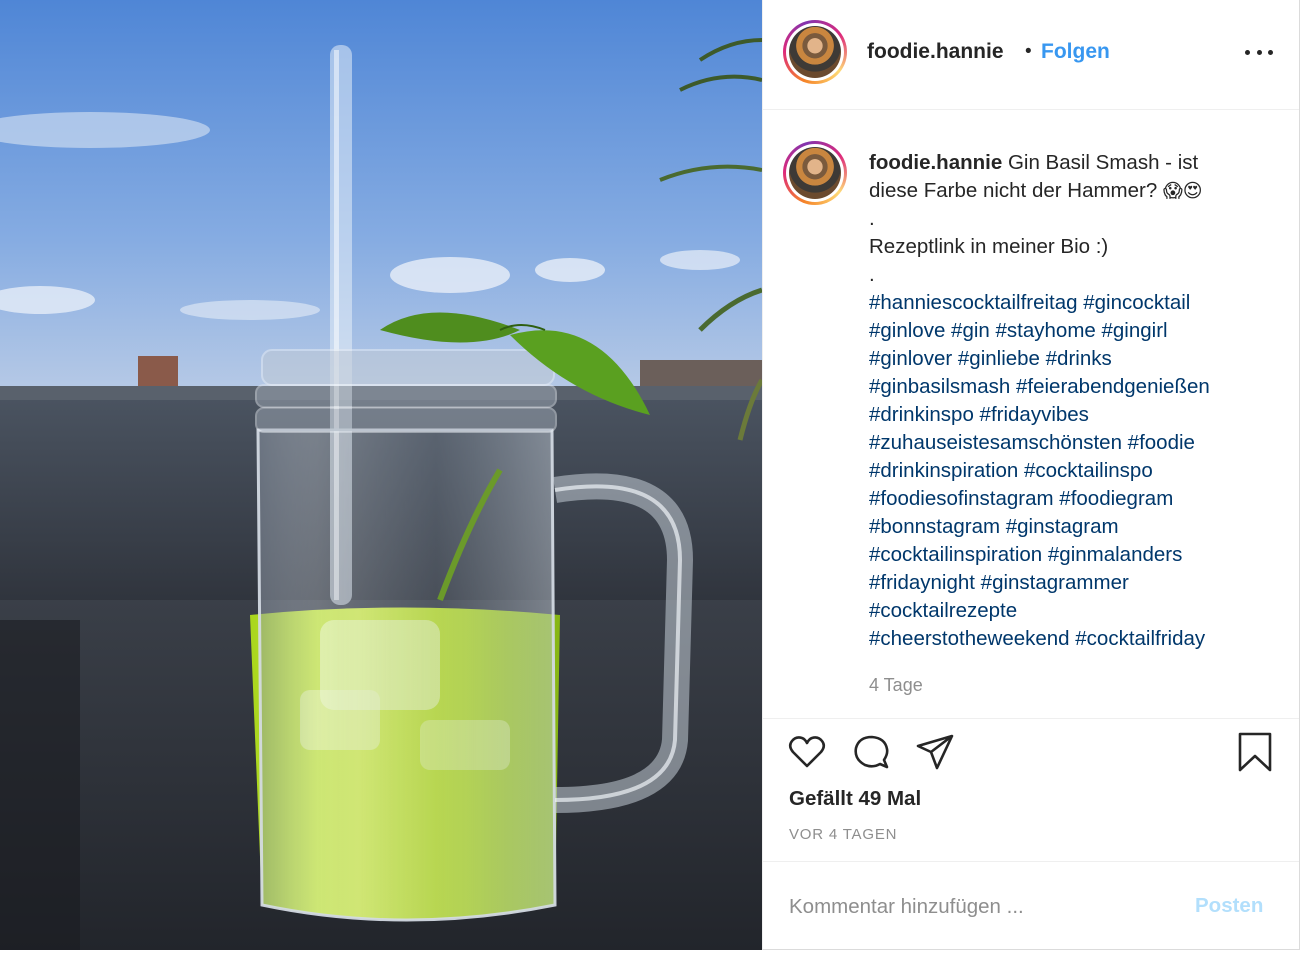 The height and width of the screenshot is (954, 1302). I want to click on hashtag-line: #drinkinspo #fridayvibes, so click(1075, 415).